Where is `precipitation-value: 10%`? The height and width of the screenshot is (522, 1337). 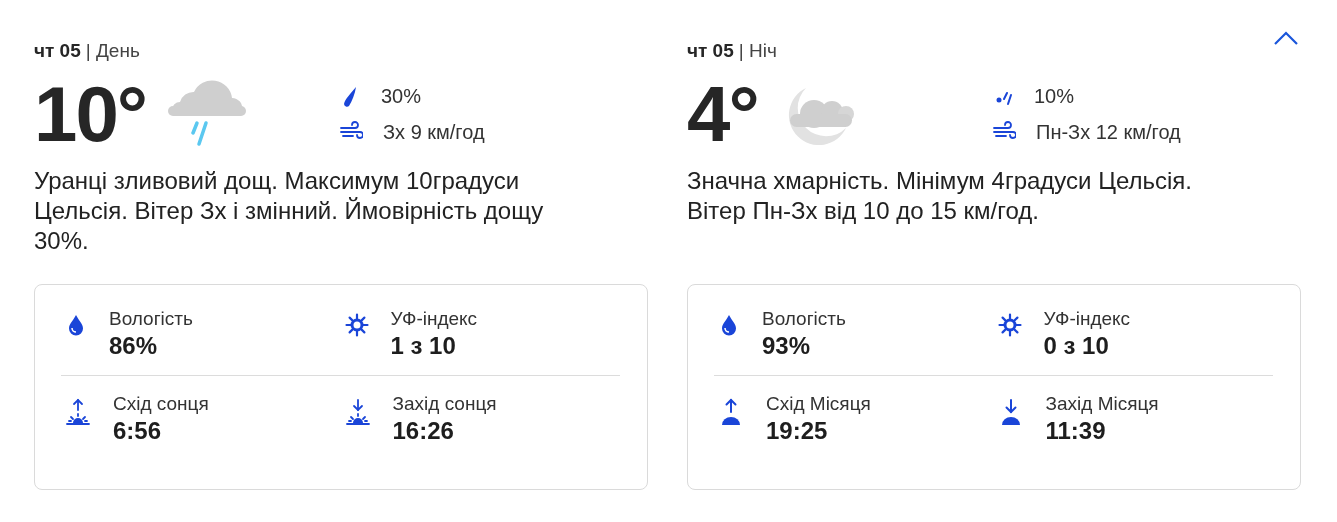
precipitation-value: 10% is located at coordinates (1054, 96).